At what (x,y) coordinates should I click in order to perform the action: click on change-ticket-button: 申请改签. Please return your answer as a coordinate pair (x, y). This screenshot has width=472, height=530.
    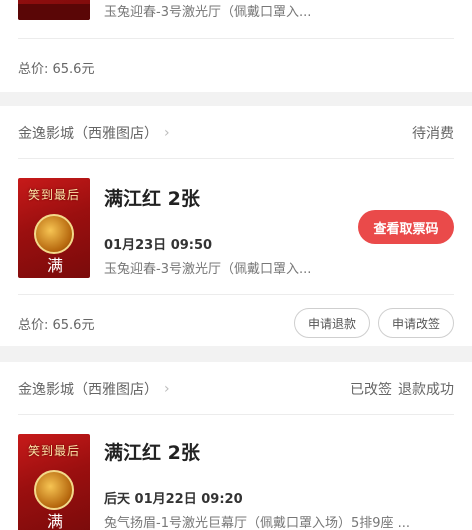
    Looking at the image, I should click on (415, 323).